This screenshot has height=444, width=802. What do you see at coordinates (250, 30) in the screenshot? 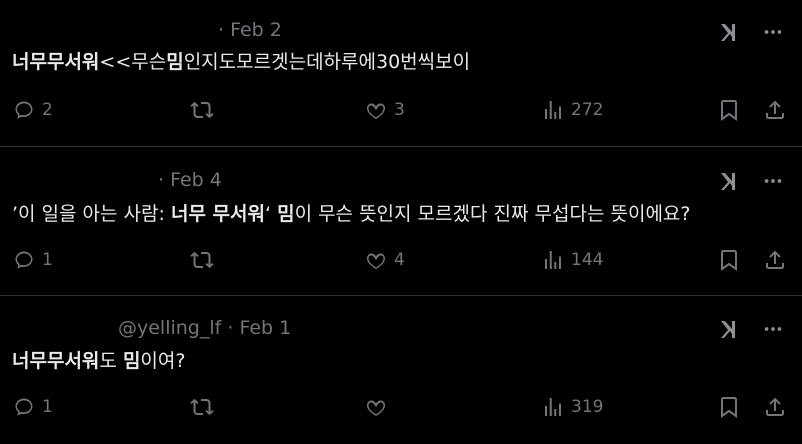
I see `tweet-meta: · Feb 2` at bounding box center [250, 30].